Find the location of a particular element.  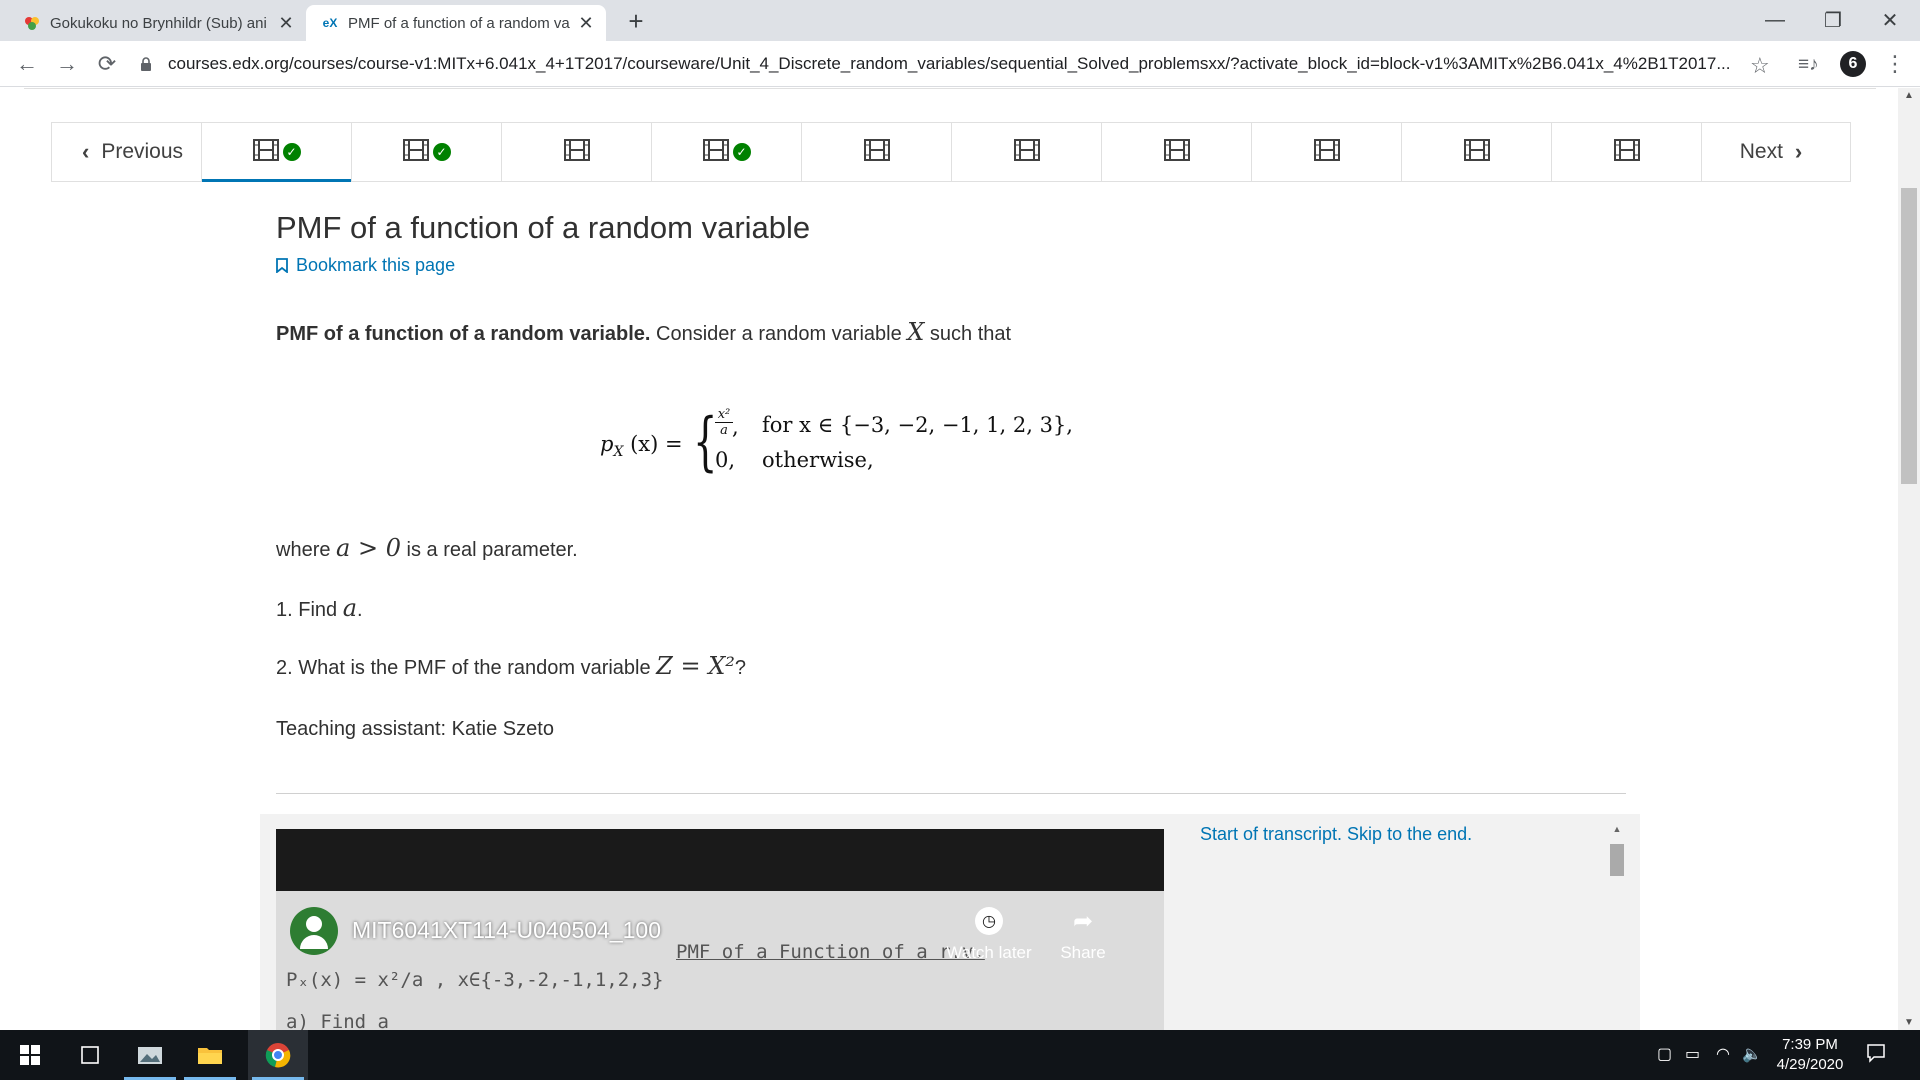

transcript-skip-link: Start of transcript. Skip to the end. is located at coordinates (1336, 834).